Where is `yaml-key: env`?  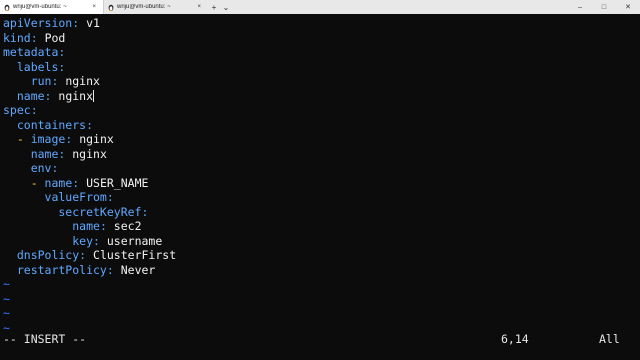
yaml-key: env is located at coordinates (27, 168).